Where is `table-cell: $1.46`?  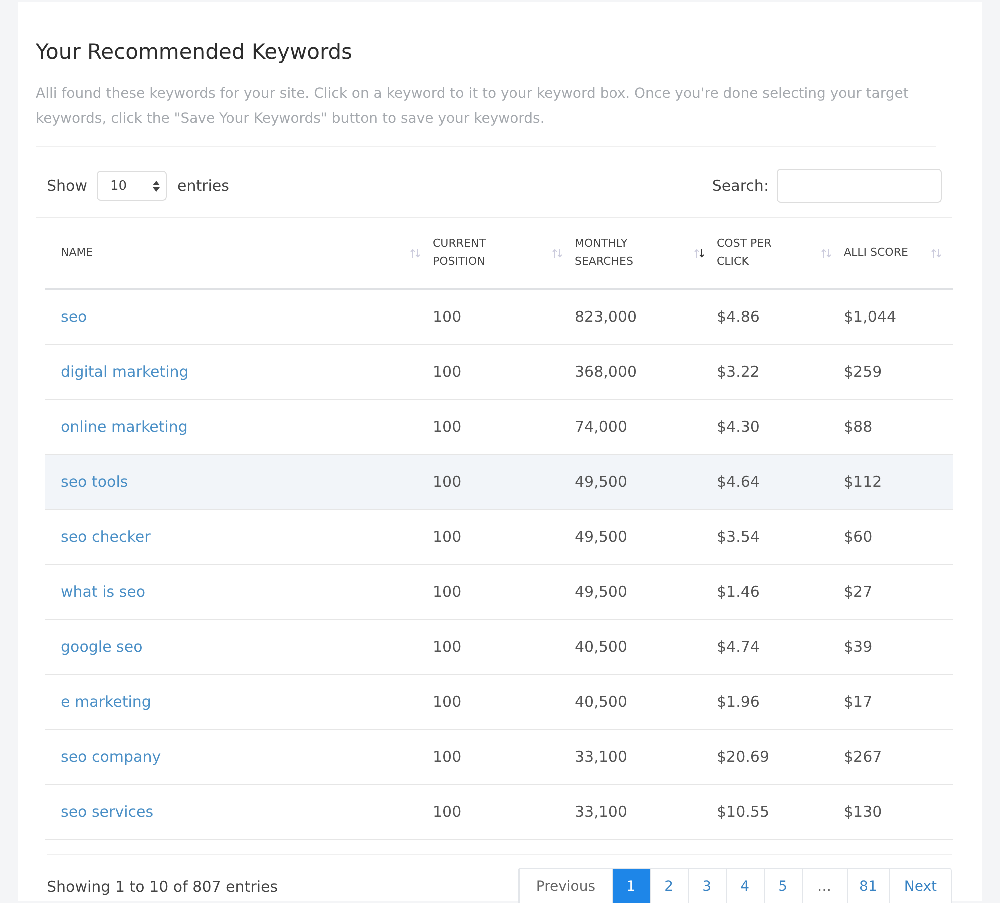
table-cell: $1.46 is located at coordinates (738, 592).